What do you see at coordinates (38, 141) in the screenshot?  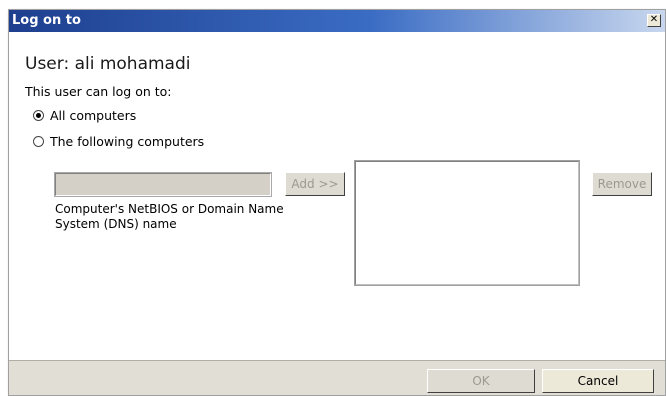 I see `radio-unselected-icon` at bounding box center [38, 141].